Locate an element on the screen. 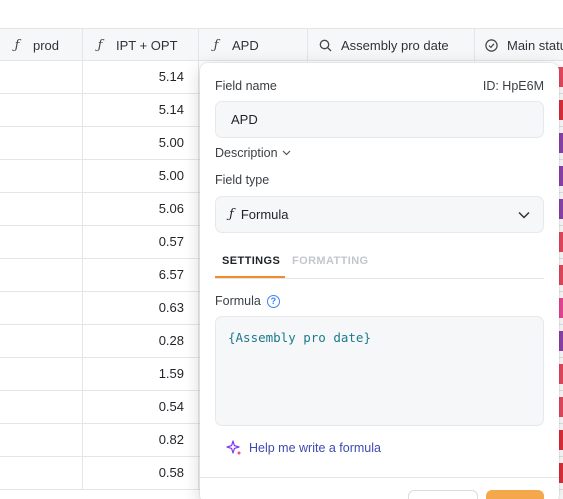 The width and height of the screenshot is (563, 499). column-header-label: IPT + OPT is located at coordinates (147, 45).